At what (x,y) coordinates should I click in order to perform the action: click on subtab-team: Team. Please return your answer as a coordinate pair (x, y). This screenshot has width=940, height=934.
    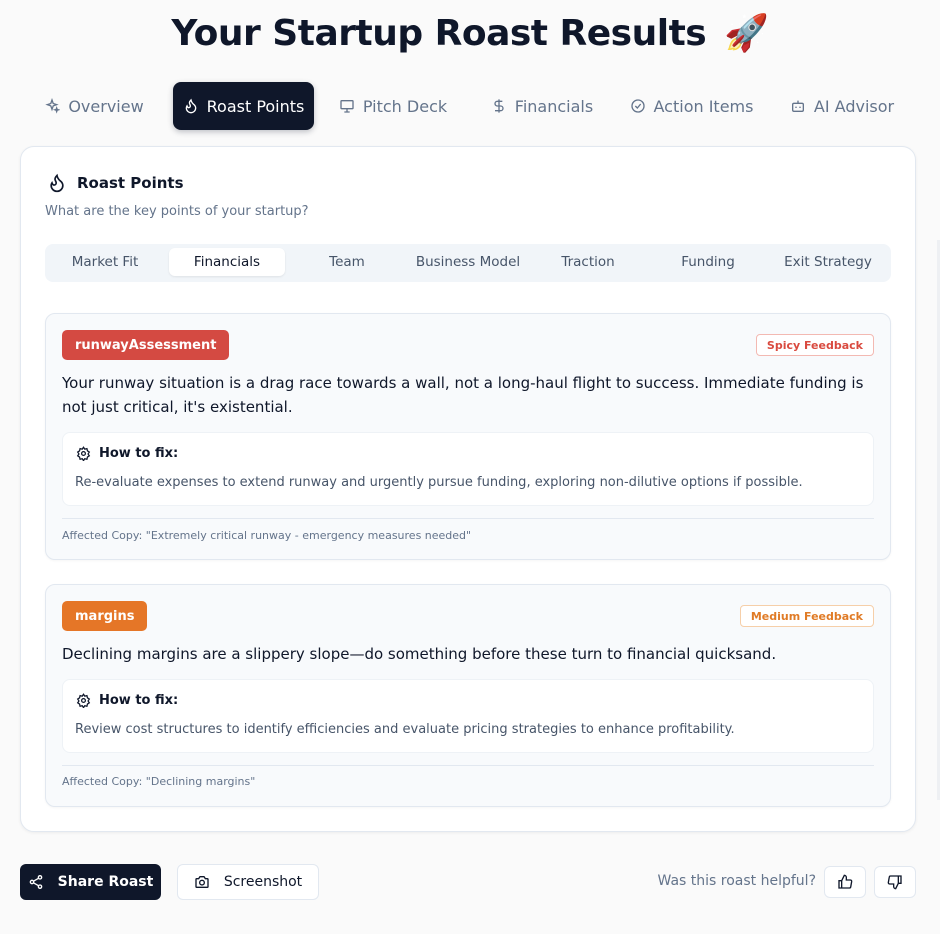
    Looking at the image, I should click on (347, 262).